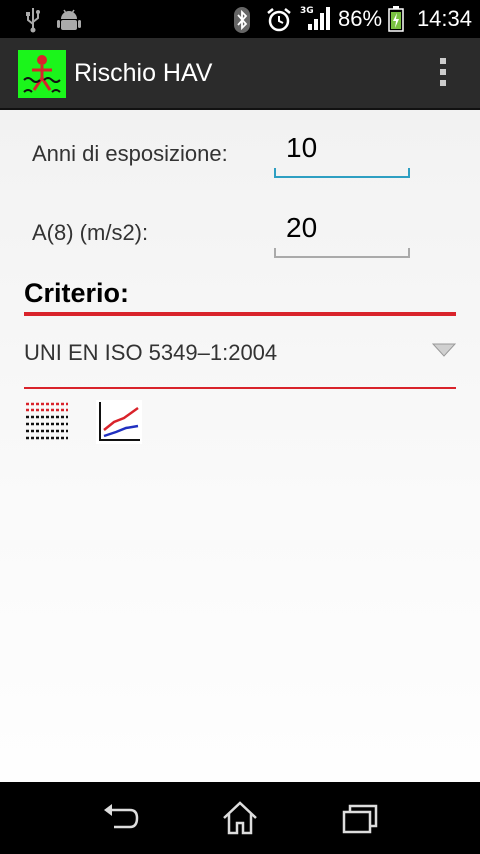 The height and width of the screenshot is (854, 480). What do you see at coordinates (119, 422) in the screenshot?
I see `chart-view-icon` at bounding box center [119, 422].